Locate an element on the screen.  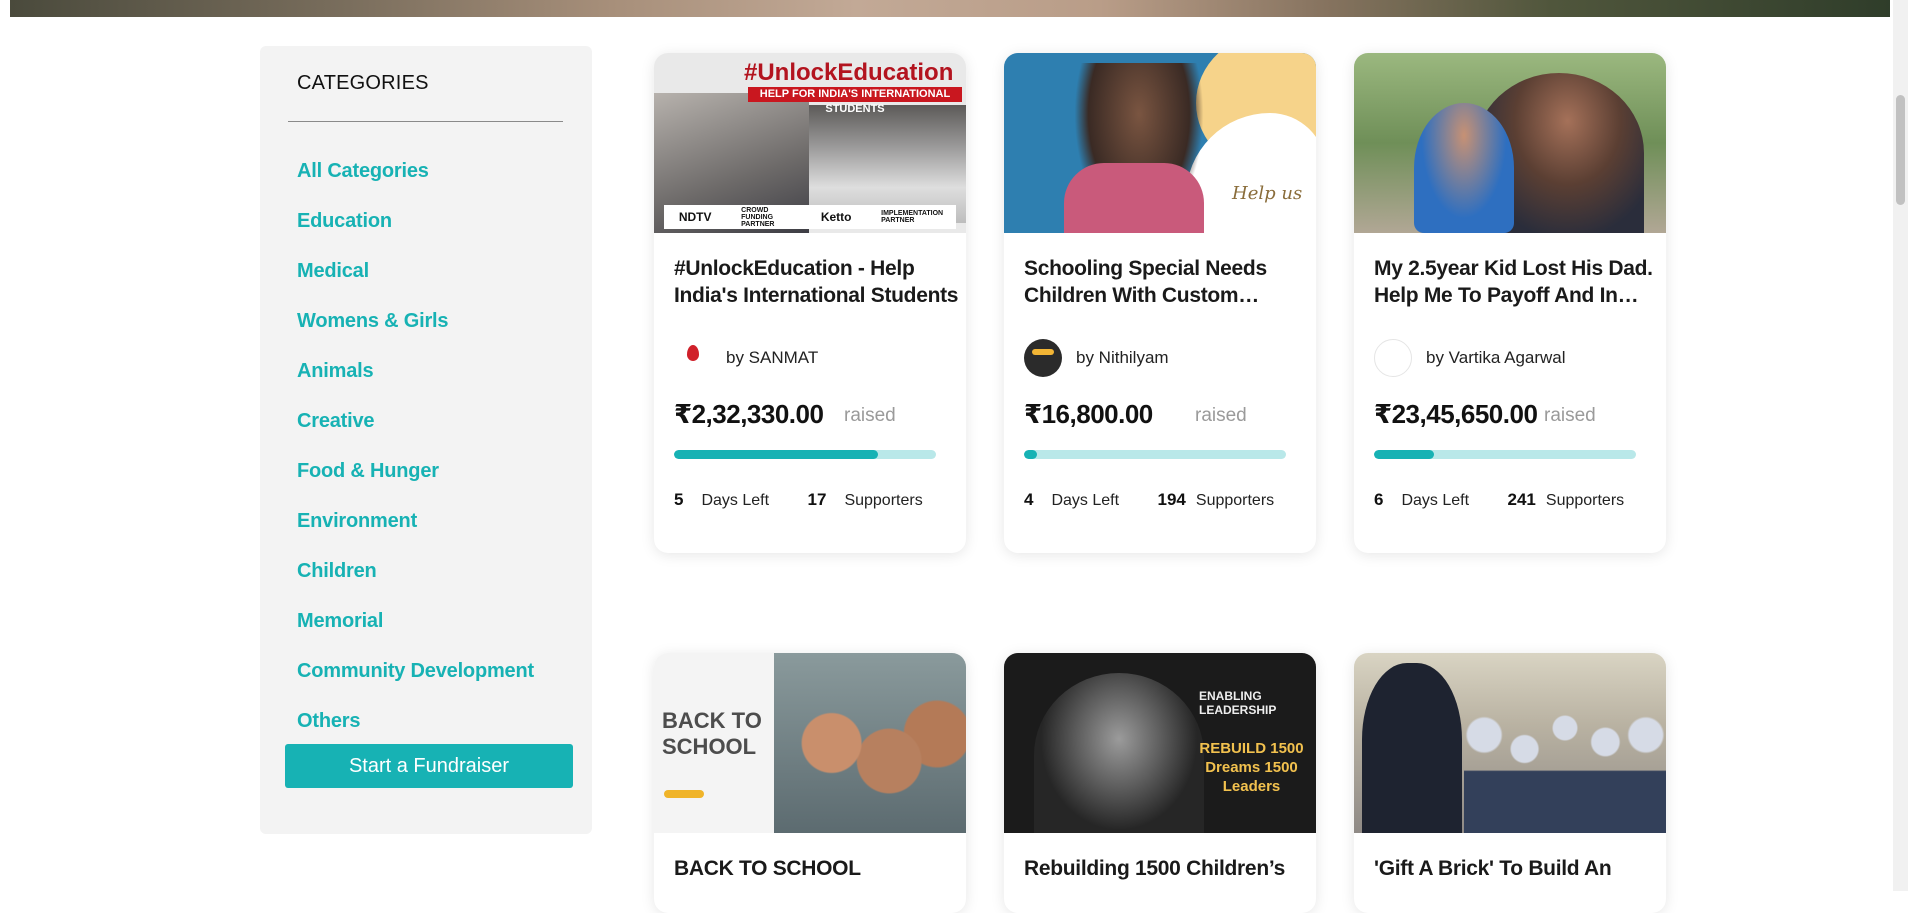
organizer-name: by Nithilyam is located at coordinates (1122, 357).